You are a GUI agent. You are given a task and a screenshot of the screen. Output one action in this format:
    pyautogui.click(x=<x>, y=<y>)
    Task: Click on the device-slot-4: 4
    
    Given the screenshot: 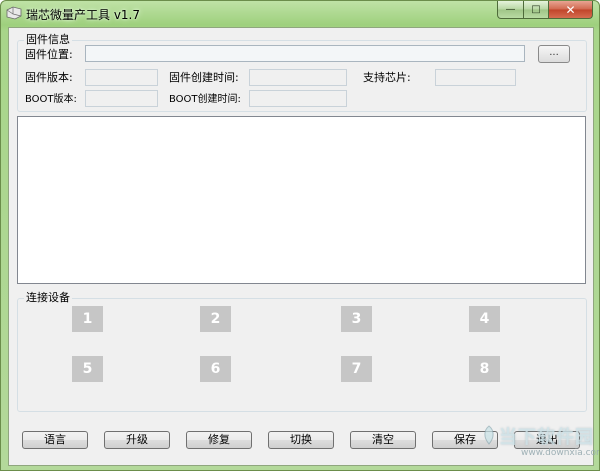 What is the action you would take?
    pyautogui.click(x=484, y=319)
    